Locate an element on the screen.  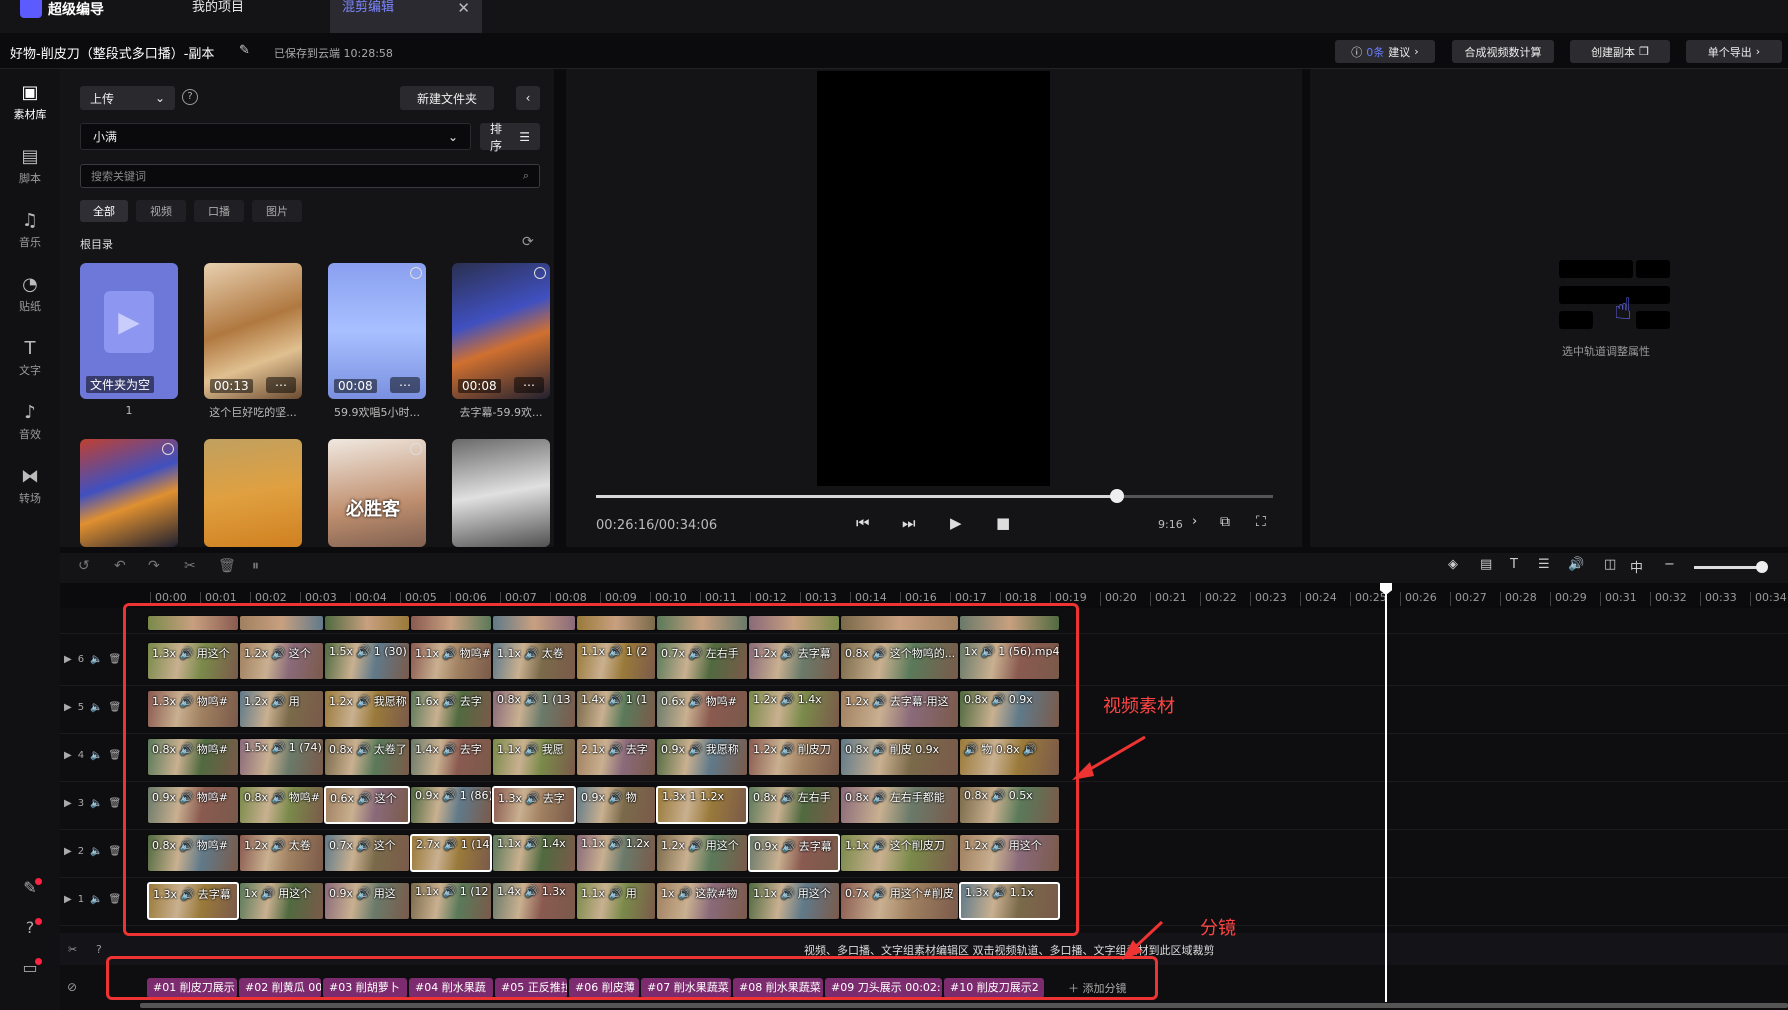
nav-sound-effect: ♪ 音效 is located at coordinates (30, 423).